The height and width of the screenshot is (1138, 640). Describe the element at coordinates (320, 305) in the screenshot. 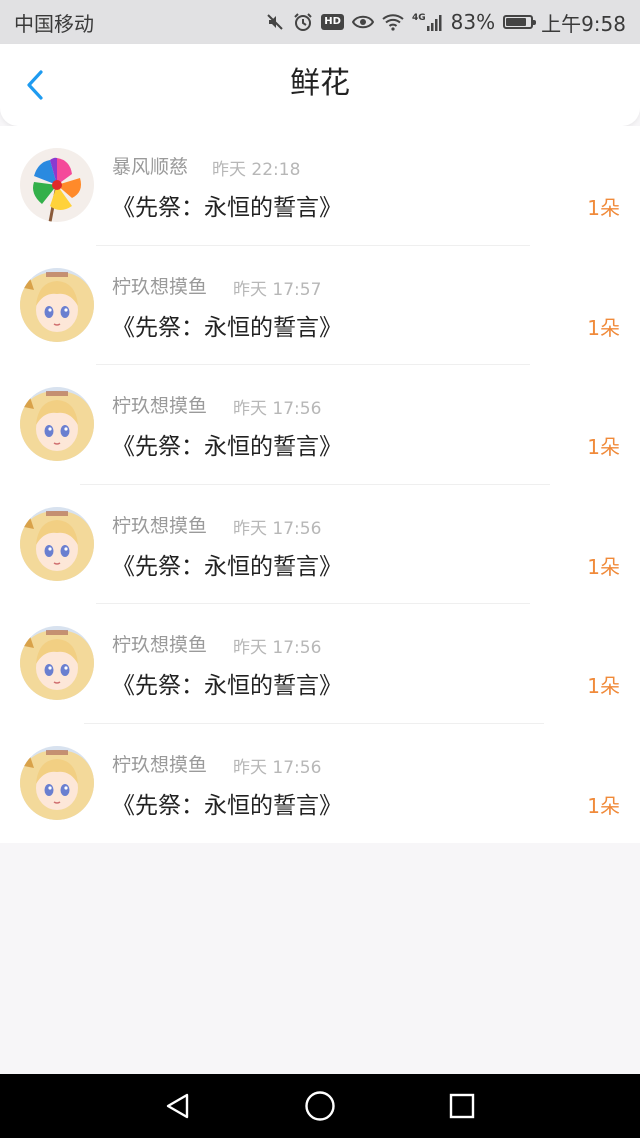

I see `list-item: 柠玖想摸鱼 昨天 17:57 《先祭：永恒的誓言》 1朵` at that location.